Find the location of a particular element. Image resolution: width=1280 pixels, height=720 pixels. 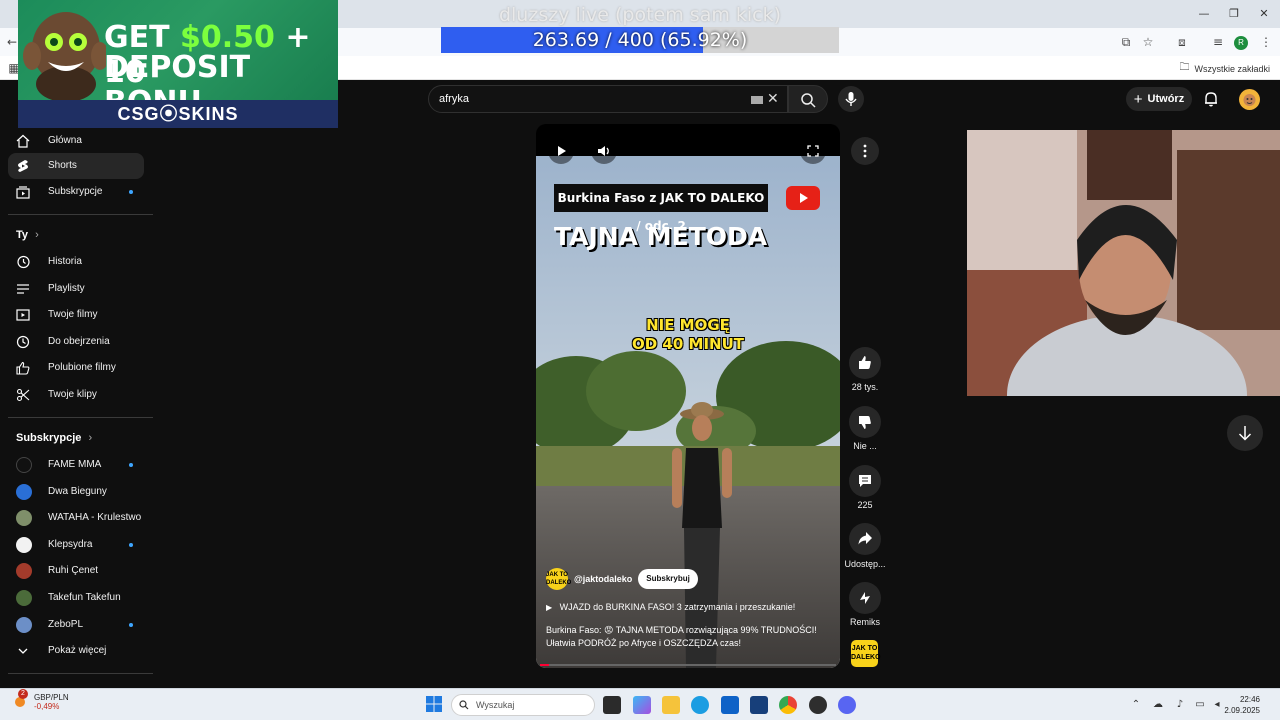

speaker-icon: ◂ is located at coordinates (1217, 705).